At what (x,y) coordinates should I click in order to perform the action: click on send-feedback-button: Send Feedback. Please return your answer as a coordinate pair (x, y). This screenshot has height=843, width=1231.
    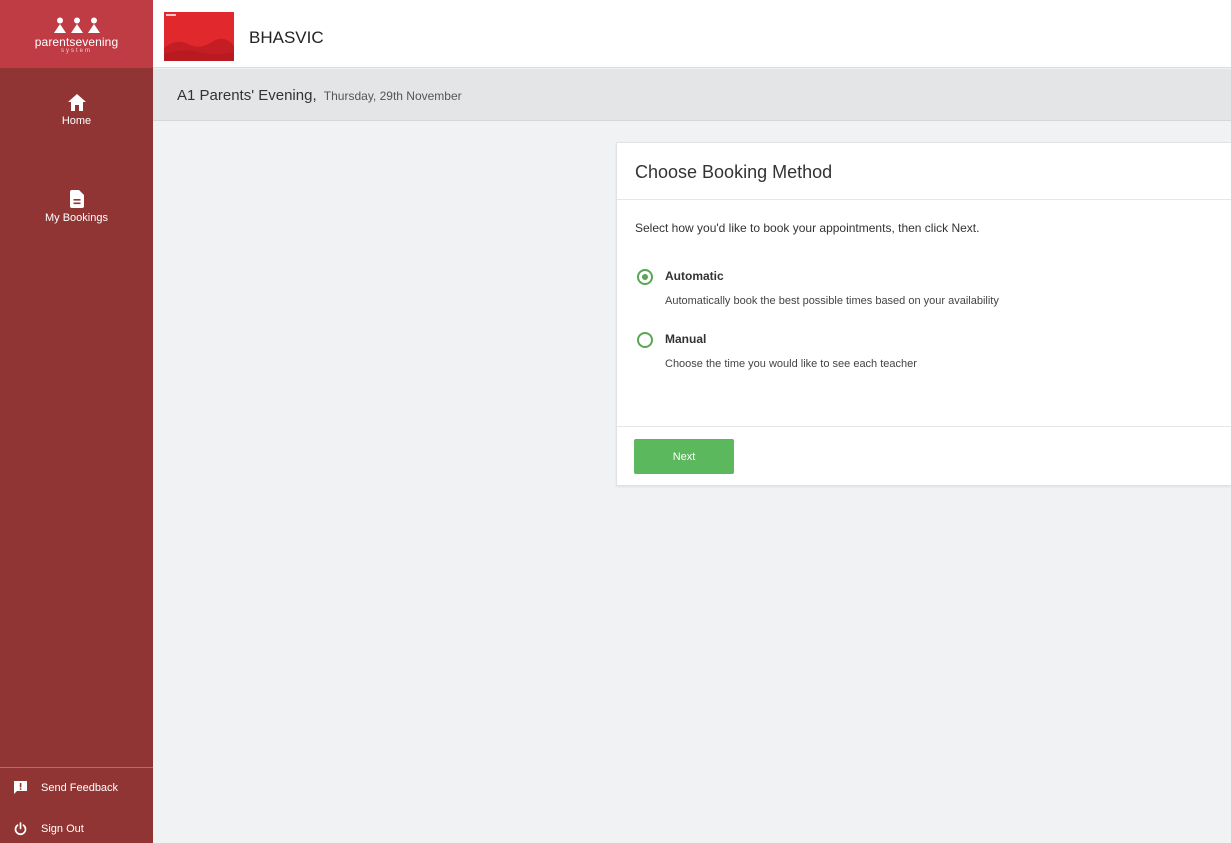
    Looking at the image, I should click on (66, 787).